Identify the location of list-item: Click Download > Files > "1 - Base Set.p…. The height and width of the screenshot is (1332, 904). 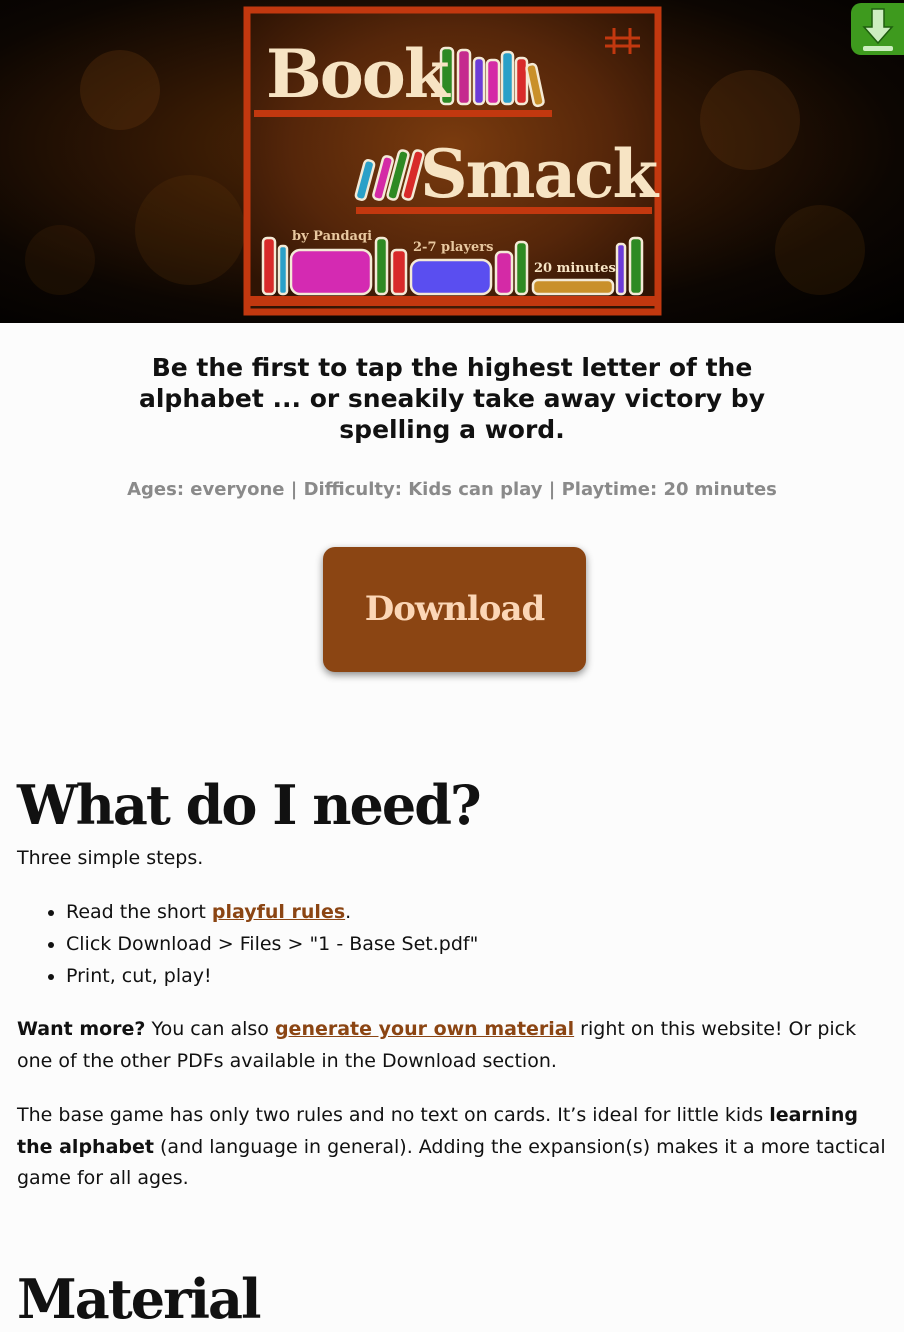
(272, 944).